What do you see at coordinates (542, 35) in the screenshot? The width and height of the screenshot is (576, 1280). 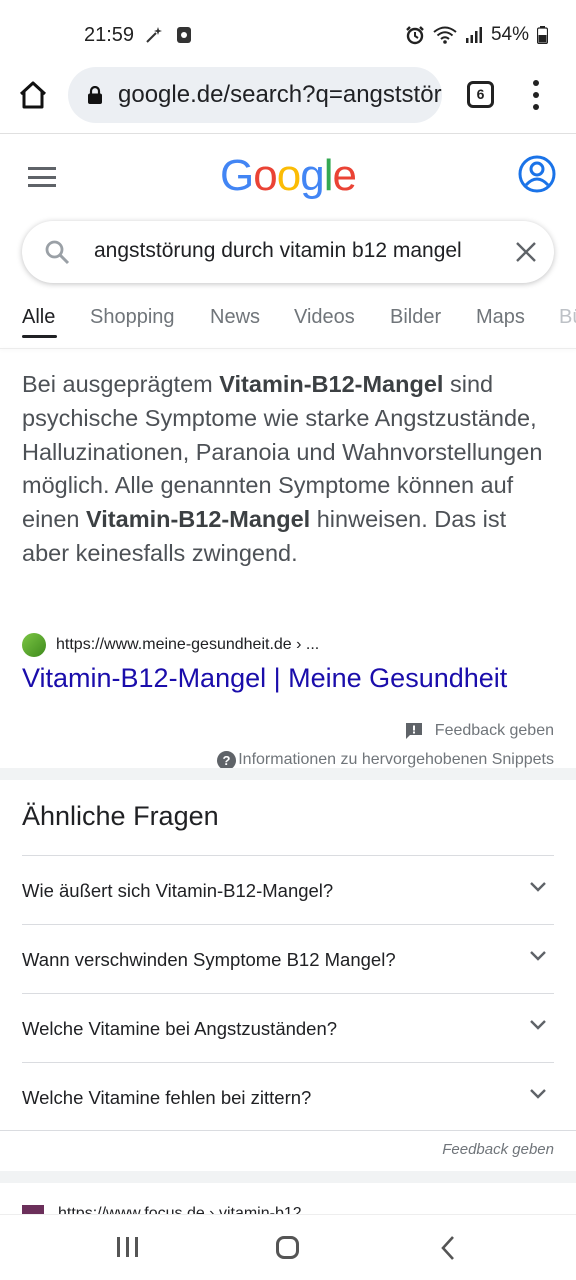 I see `battery-icon` at bounding box center [542, 35].